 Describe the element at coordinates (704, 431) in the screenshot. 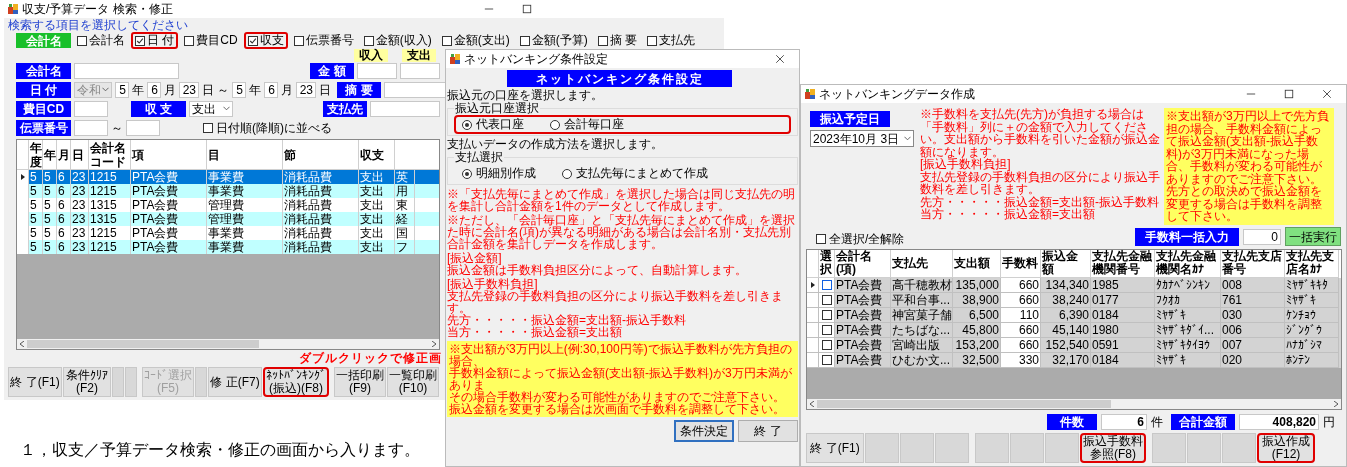

I see `dialog-button: 条件決定` at that location.